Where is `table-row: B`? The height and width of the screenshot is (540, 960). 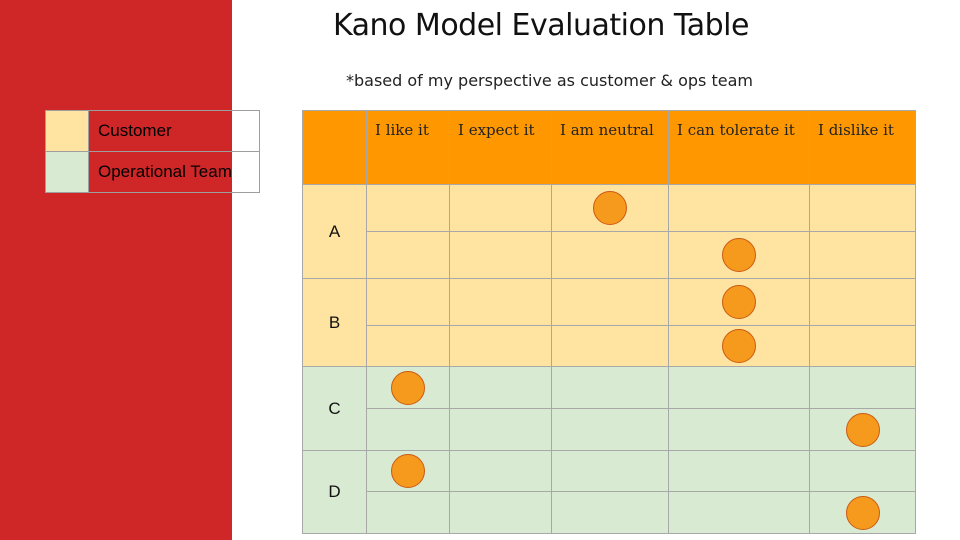
table-row: B is located at coordinates (609, 322).